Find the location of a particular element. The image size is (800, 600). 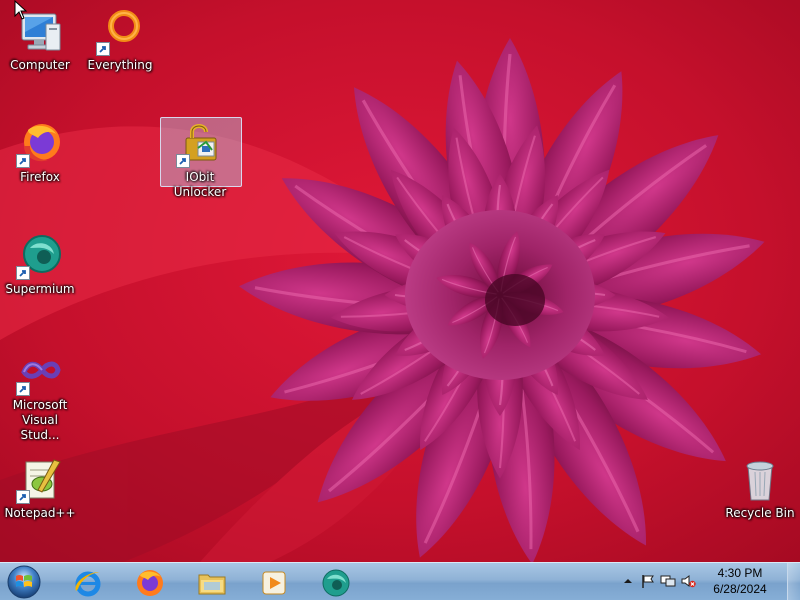

taskbar-media-player is located at coordinates (274, 582).